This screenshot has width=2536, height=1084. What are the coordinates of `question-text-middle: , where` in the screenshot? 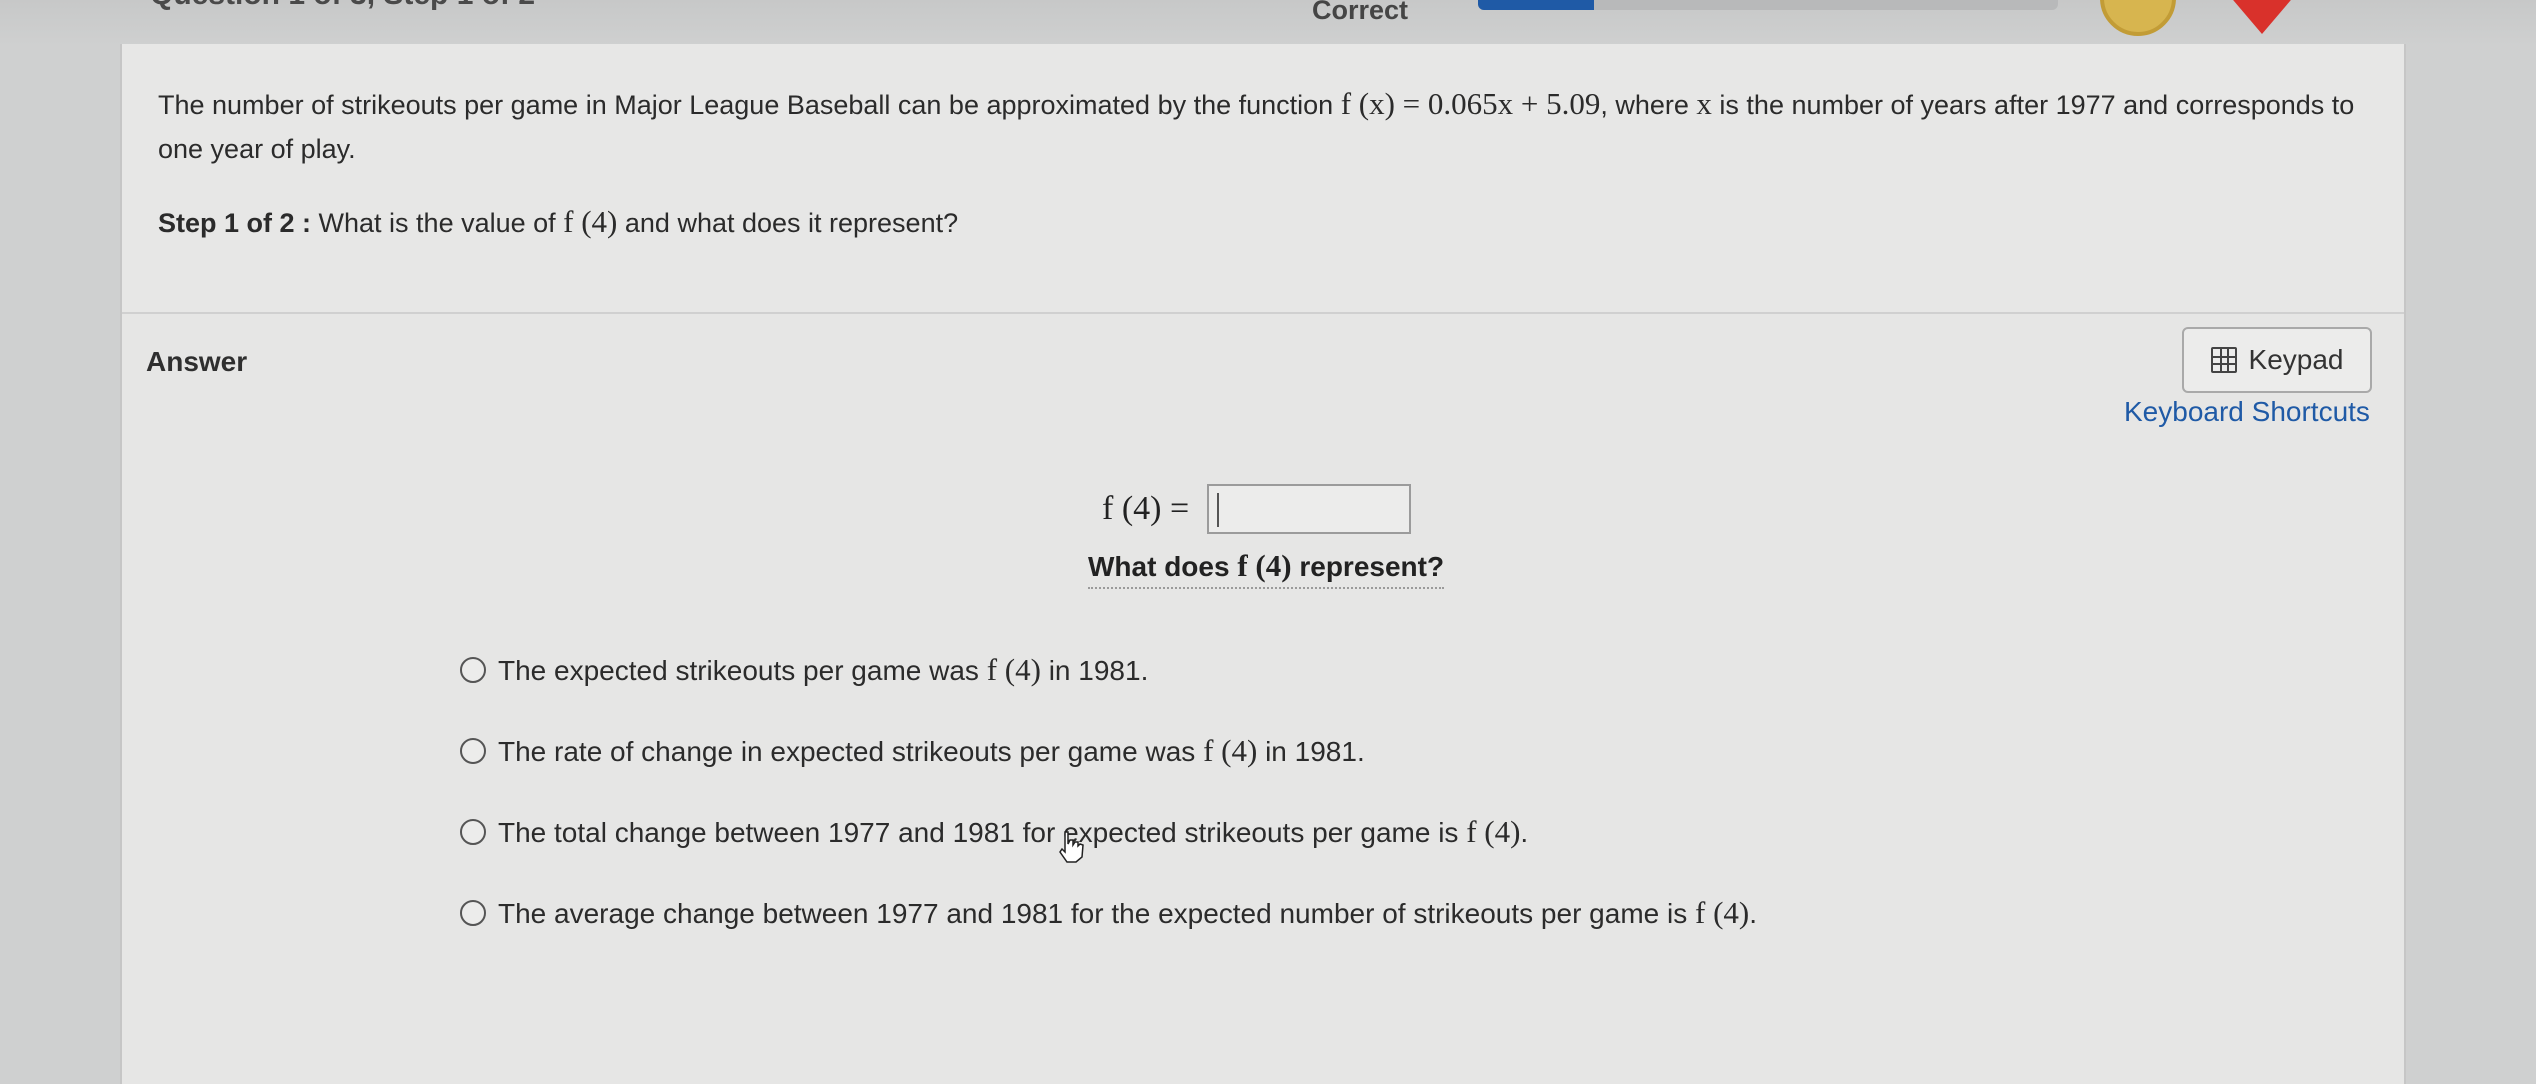 It's located at (1648, 105).